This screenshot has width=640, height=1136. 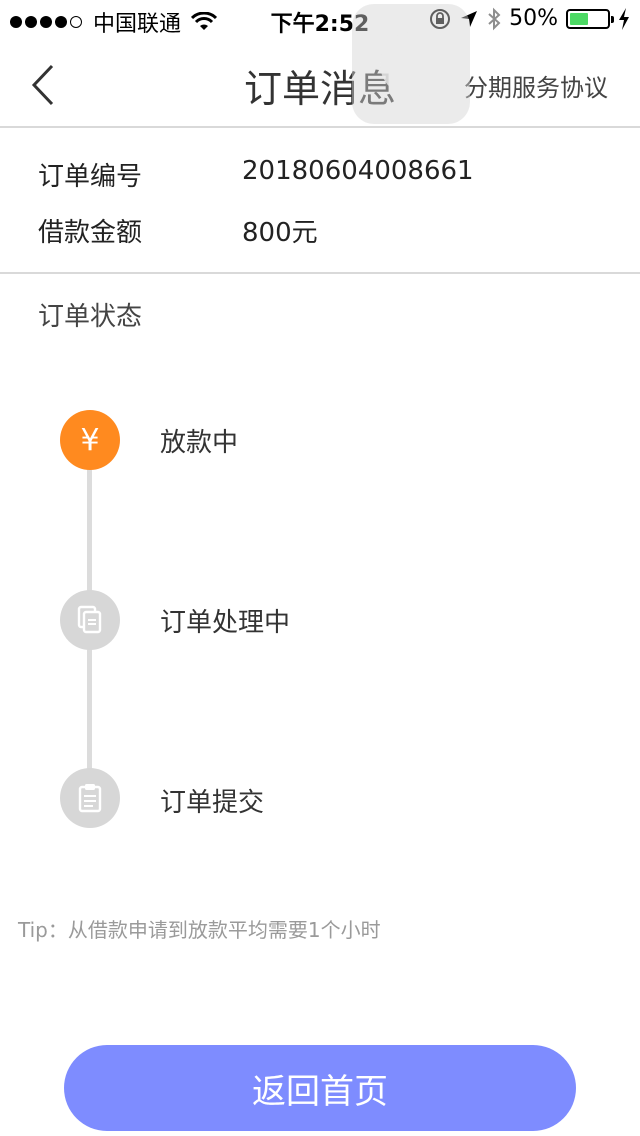 What do you see at coordinates (358, 171) in the screenshot?
I see `order-number-value: 20180604008661` at bounding box center [358, 171].